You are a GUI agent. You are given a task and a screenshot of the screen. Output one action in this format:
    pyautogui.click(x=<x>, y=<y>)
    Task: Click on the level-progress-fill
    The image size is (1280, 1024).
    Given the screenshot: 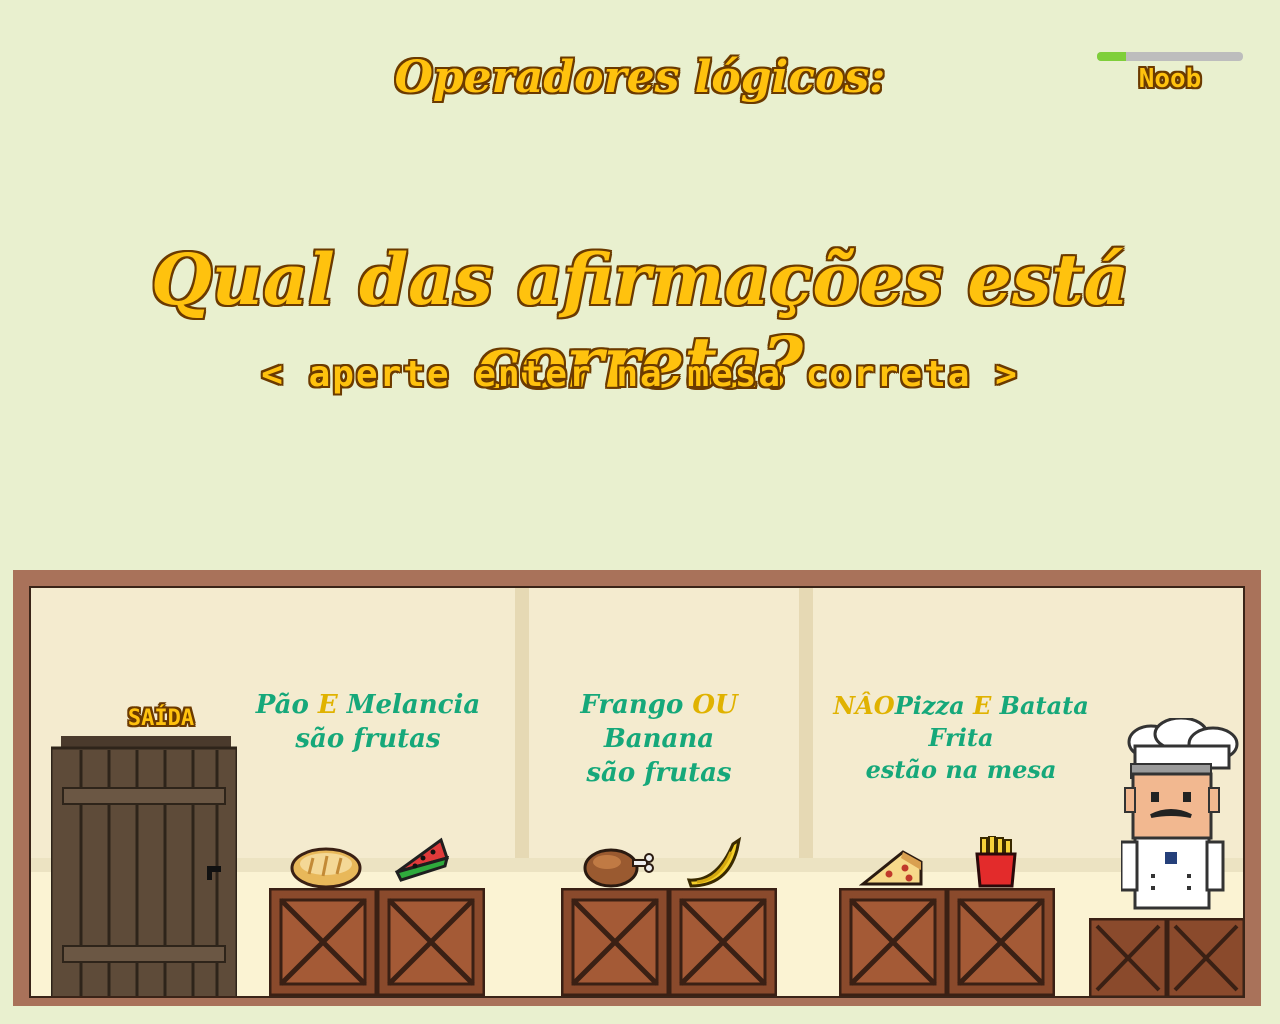 What is the action you would take?
    pyautogui.click(x=1112, y=56)
    